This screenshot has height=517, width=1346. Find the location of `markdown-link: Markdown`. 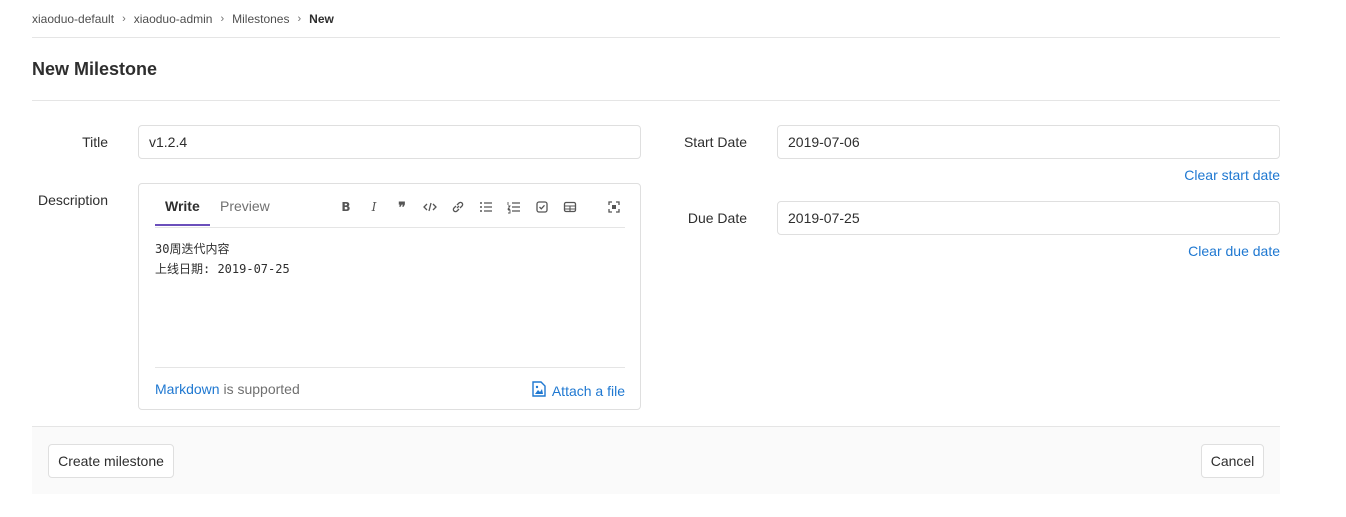

markdown-link: Markdown is located at coordinates (187, 389).